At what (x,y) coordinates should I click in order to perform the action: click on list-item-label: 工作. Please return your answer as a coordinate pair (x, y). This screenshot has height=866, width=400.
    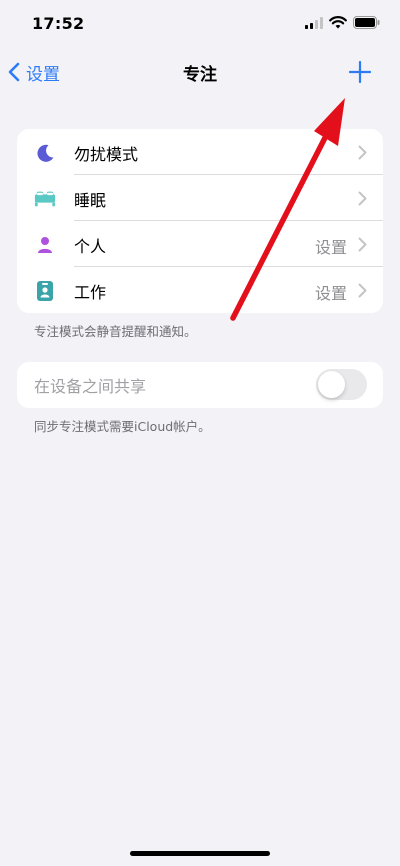
    Looking at the image, I should click on (90, 292).